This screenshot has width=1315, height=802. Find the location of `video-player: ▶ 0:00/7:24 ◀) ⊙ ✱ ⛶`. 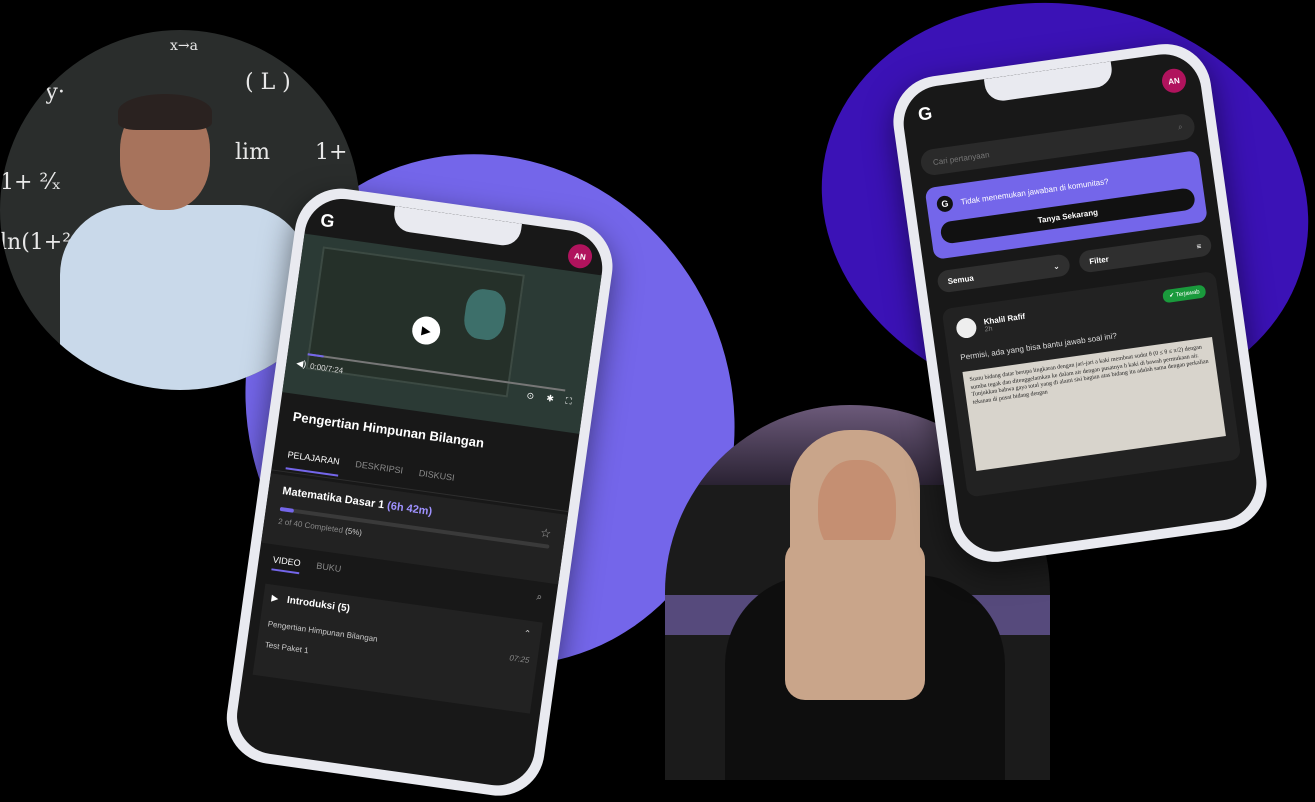

video-player: ▶ 0:00/7:24 ◀) ⊙ ✱ ⛶ is located at coordinates (442, 333).